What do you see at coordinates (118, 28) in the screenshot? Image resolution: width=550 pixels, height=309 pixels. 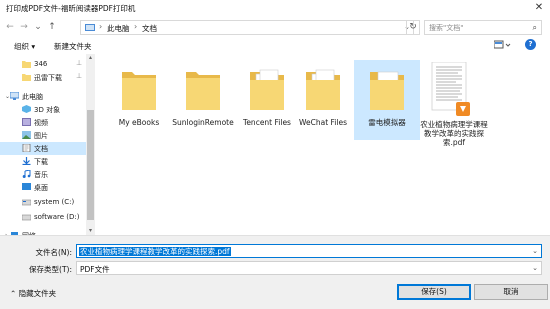 I see `breadcrumb-this-pc: 此电脑` at bounding box center [118, 28].